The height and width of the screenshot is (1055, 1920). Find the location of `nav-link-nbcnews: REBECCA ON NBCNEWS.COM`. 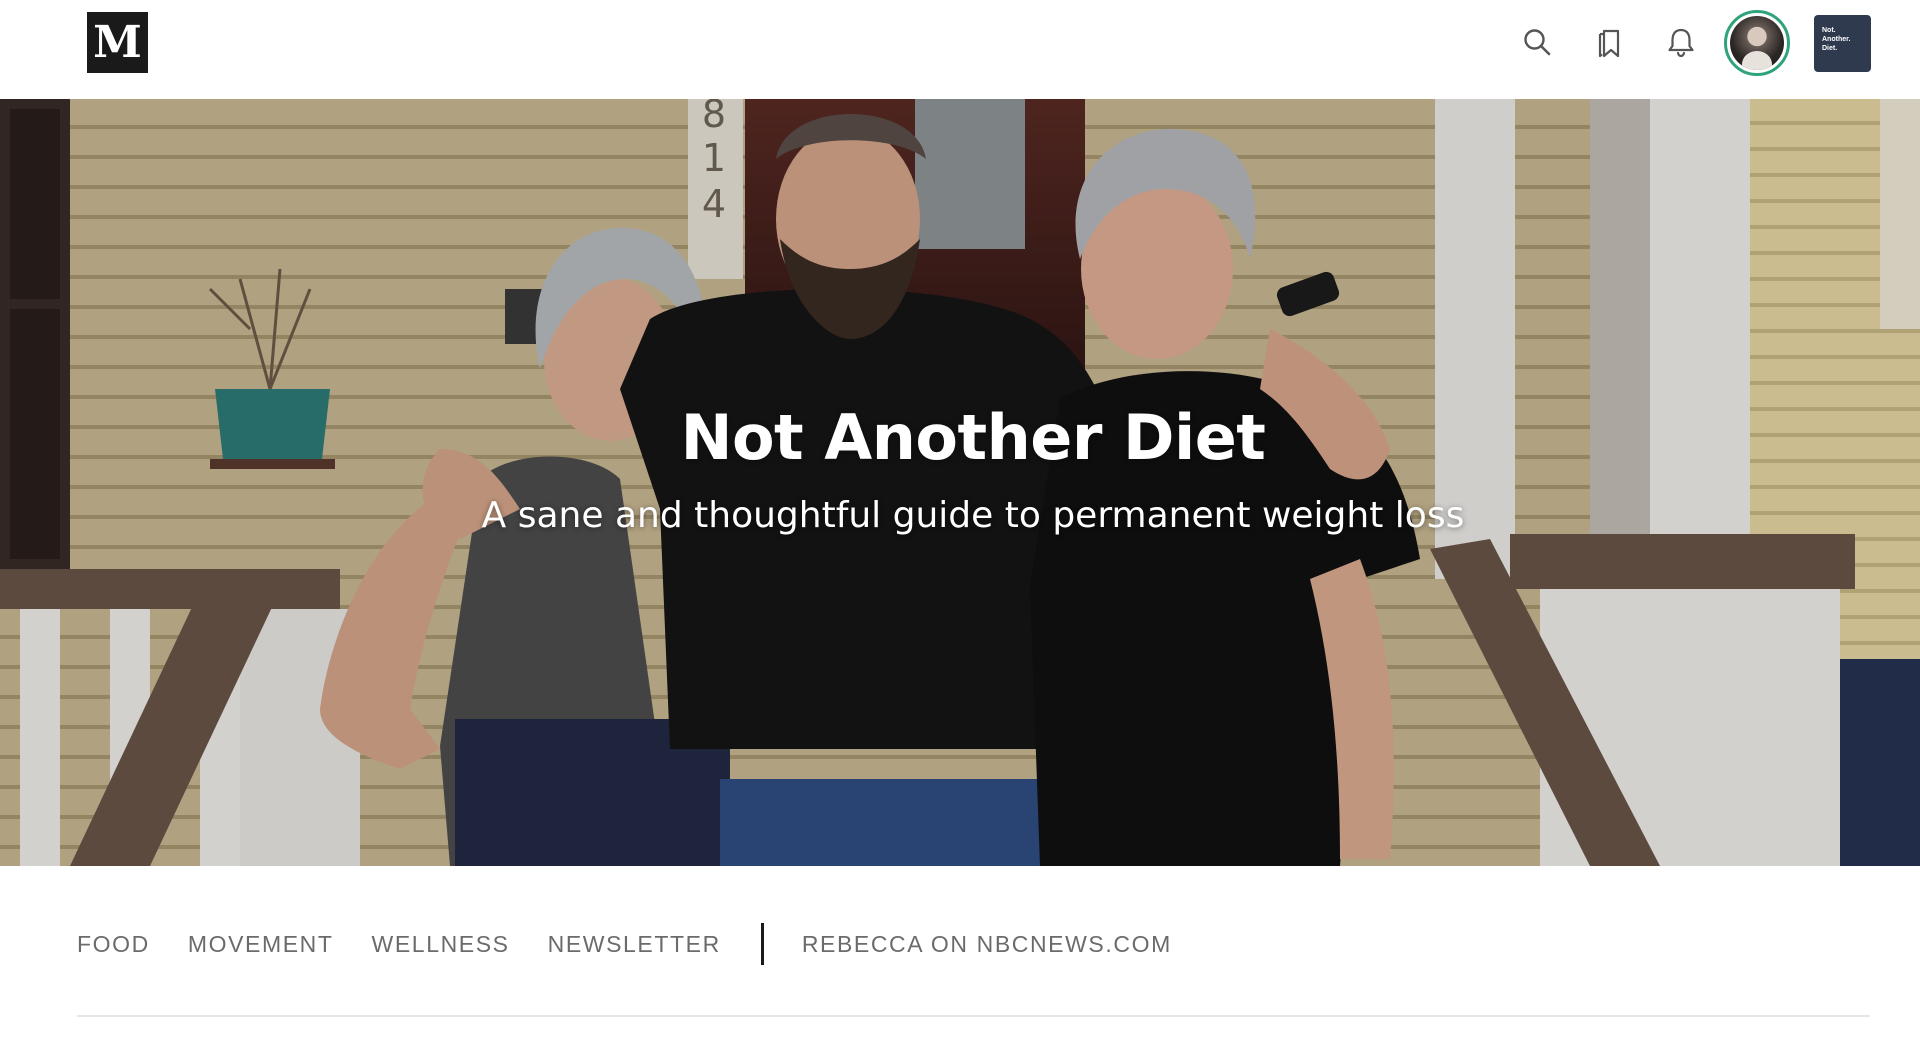

nav-link-nbcnews: REBECCA ON NBCNEWS.COM is located at coordinates (987, 944).